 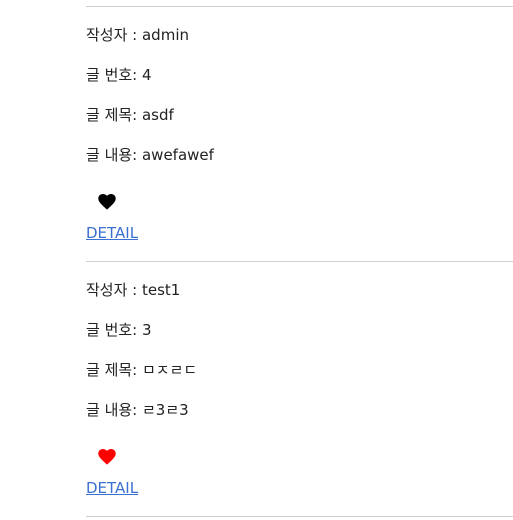 What do you see at coordinates (130, 115) in the screenshot?
I see `post-title: 글 제목: asdf` at bounding box center [130, 115].